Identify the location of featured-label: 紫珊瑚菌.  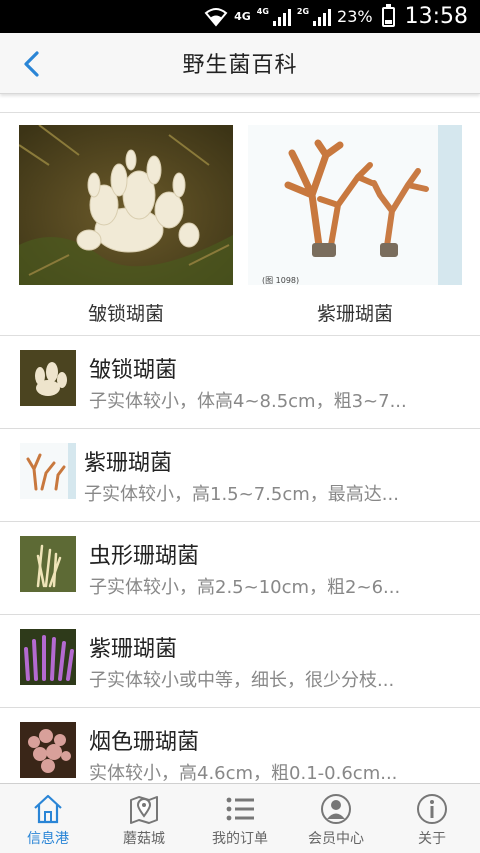
(354, 314).